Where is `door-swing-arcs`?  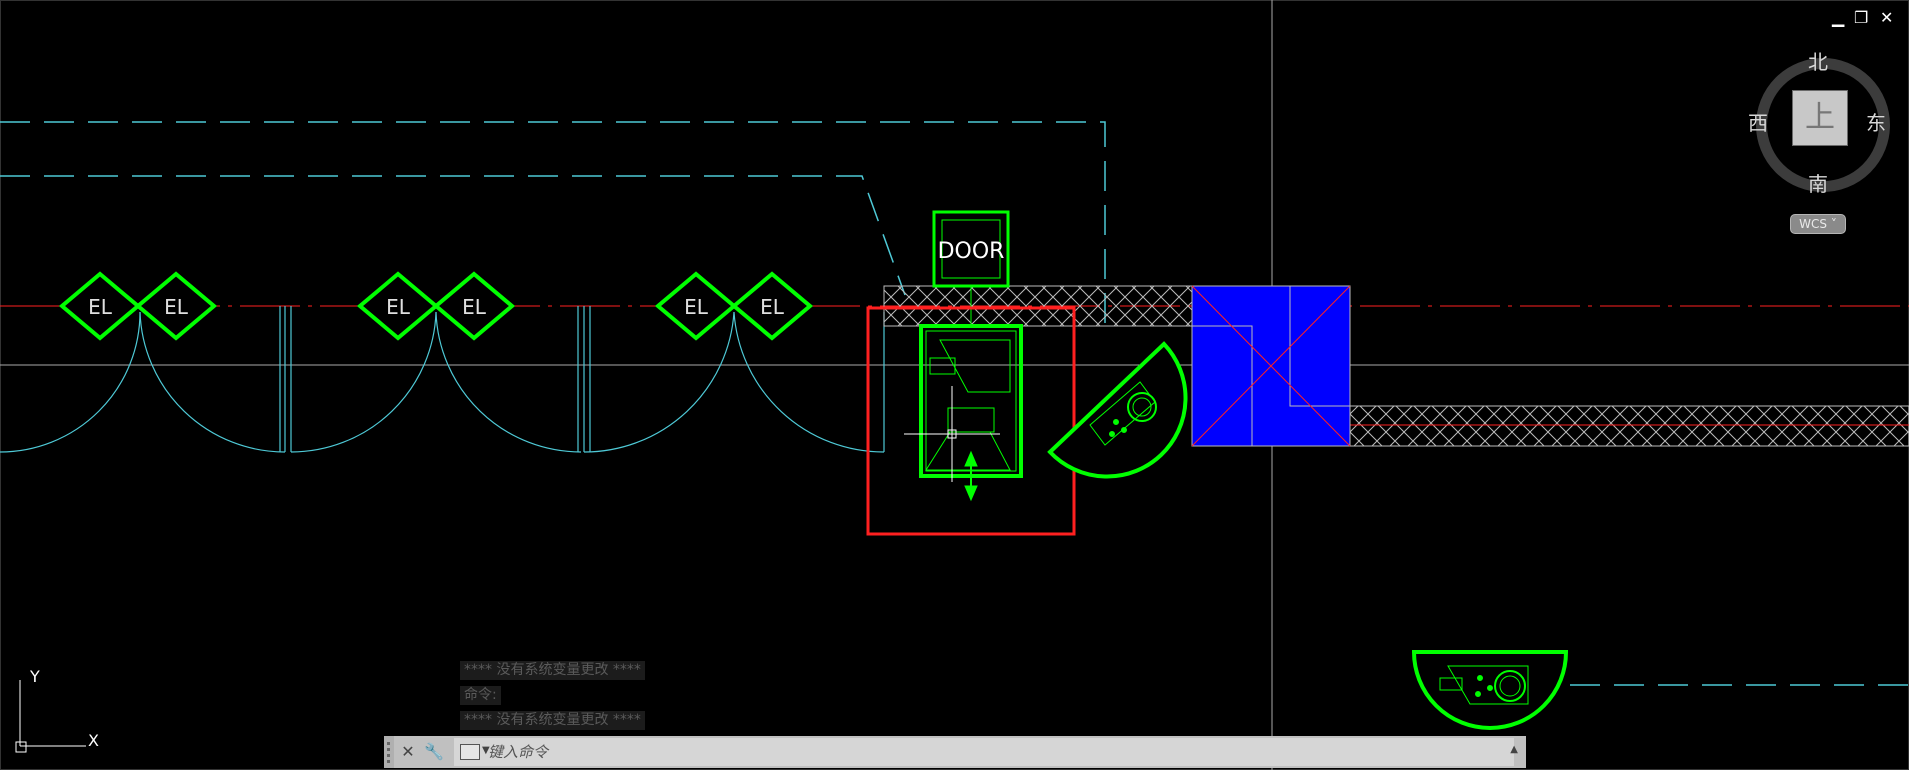 door-swing-arcs is located at coordinates (442, 382).